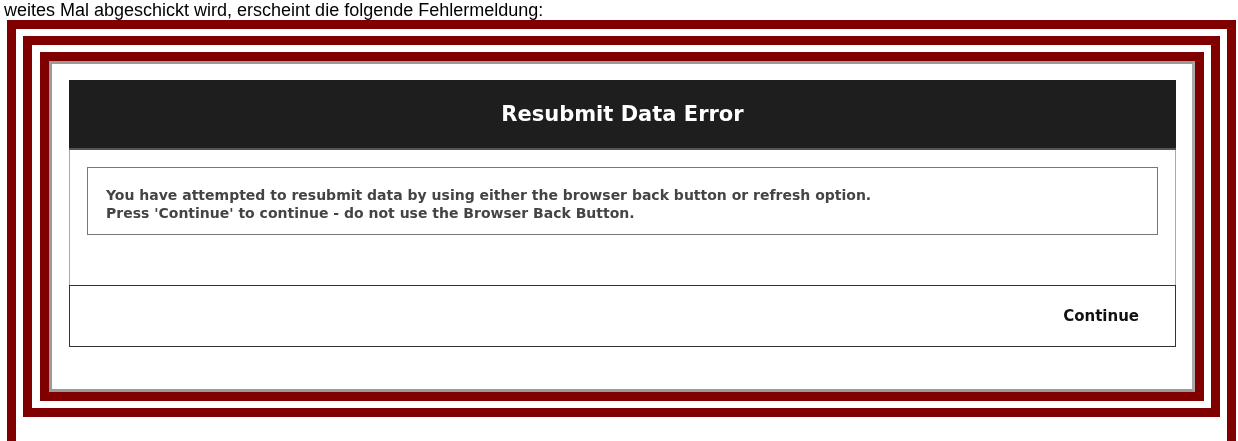  Describe the element at coordinates (622, 114) in the screenshot. I see `dialog-title: Resubmit Data Error` at that location.